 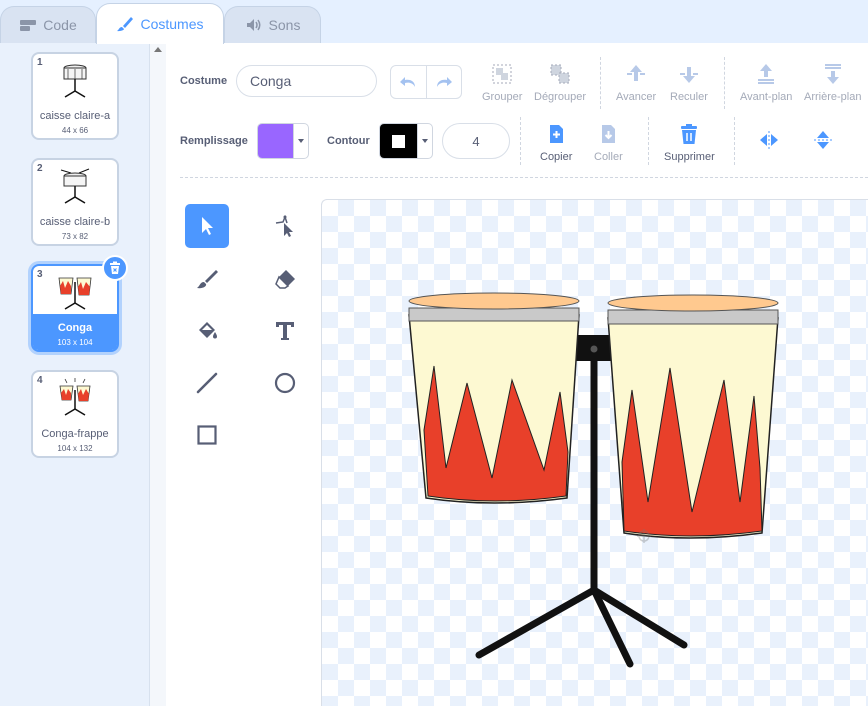 What do you see at coordinates (689, 97) in the screenshot?
I see `backward-label: Reculer` at bounding box center [689, 97].